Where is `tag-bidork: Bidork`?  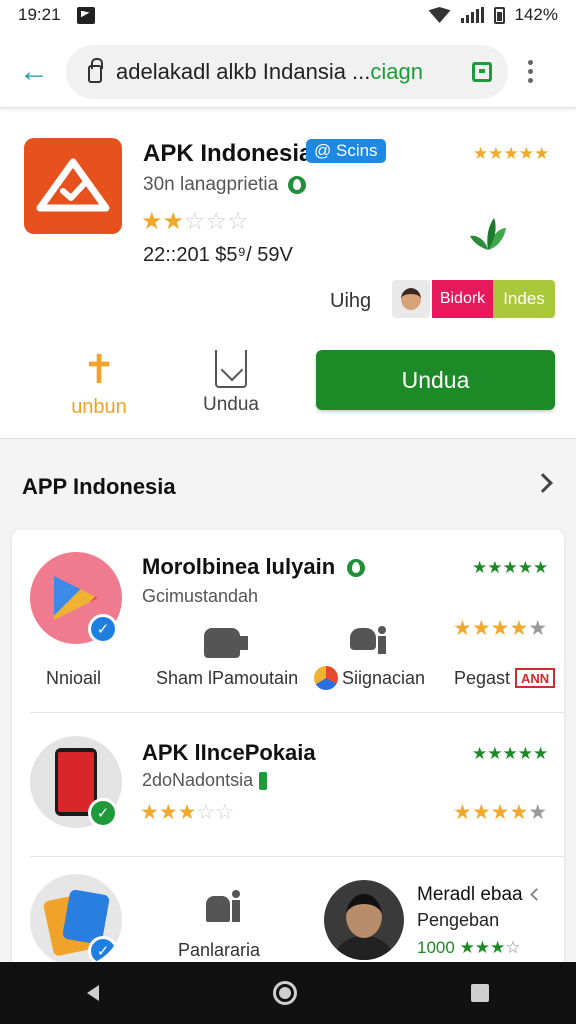 tag-bidork: Bidork is located at coordinates (462, 299).